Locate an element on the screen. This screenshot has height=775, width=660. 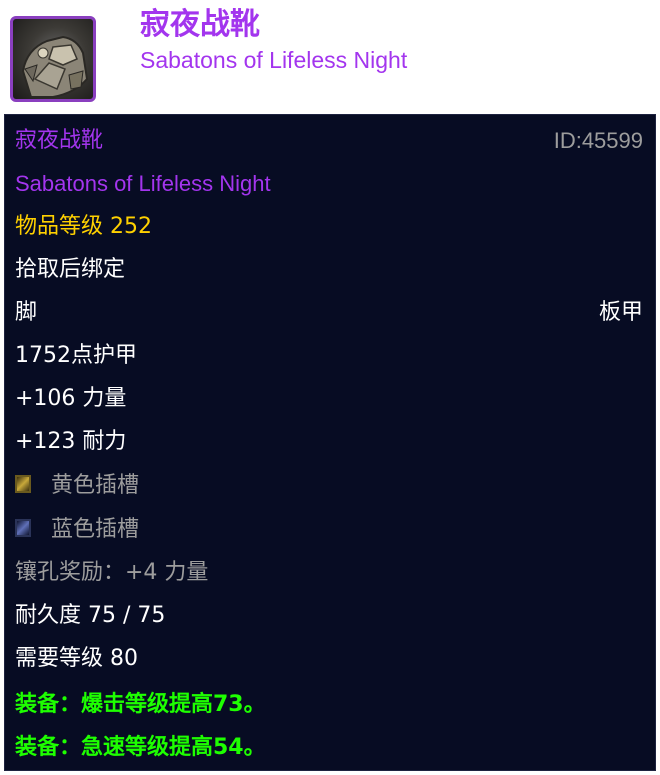
tooltip-name-row: 寂夜战靴 ID:45599 is located at coordinates (329, 141).